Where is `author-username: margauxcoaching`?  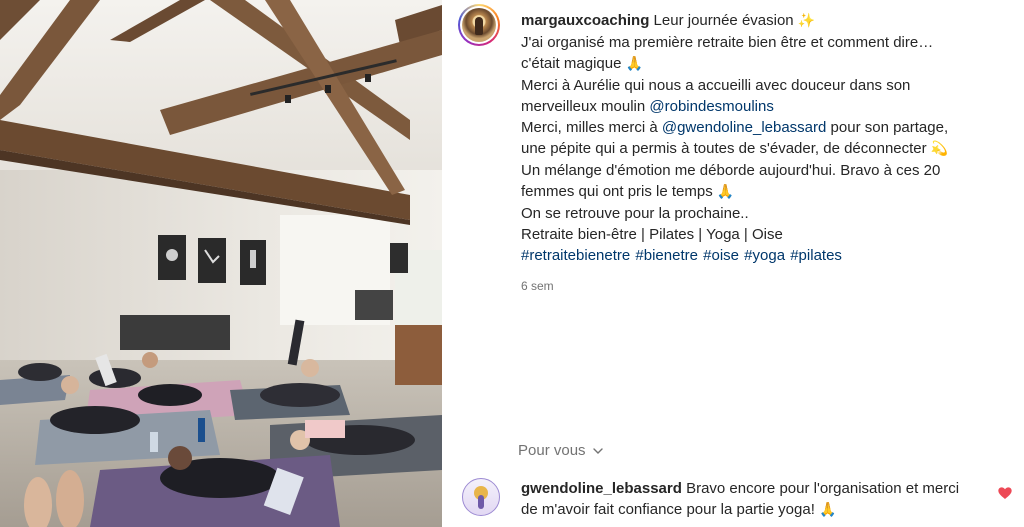
author-username: margauxcoaching is located at coordinates (585, 20).